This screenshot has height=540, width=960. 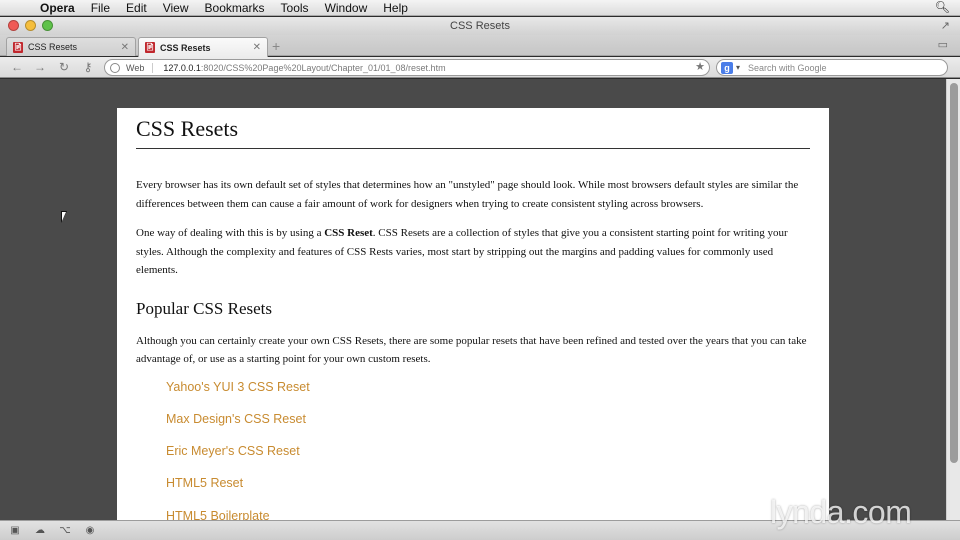 I want to click on bookmark-star-icon: ★, so click(x=700, y=66).